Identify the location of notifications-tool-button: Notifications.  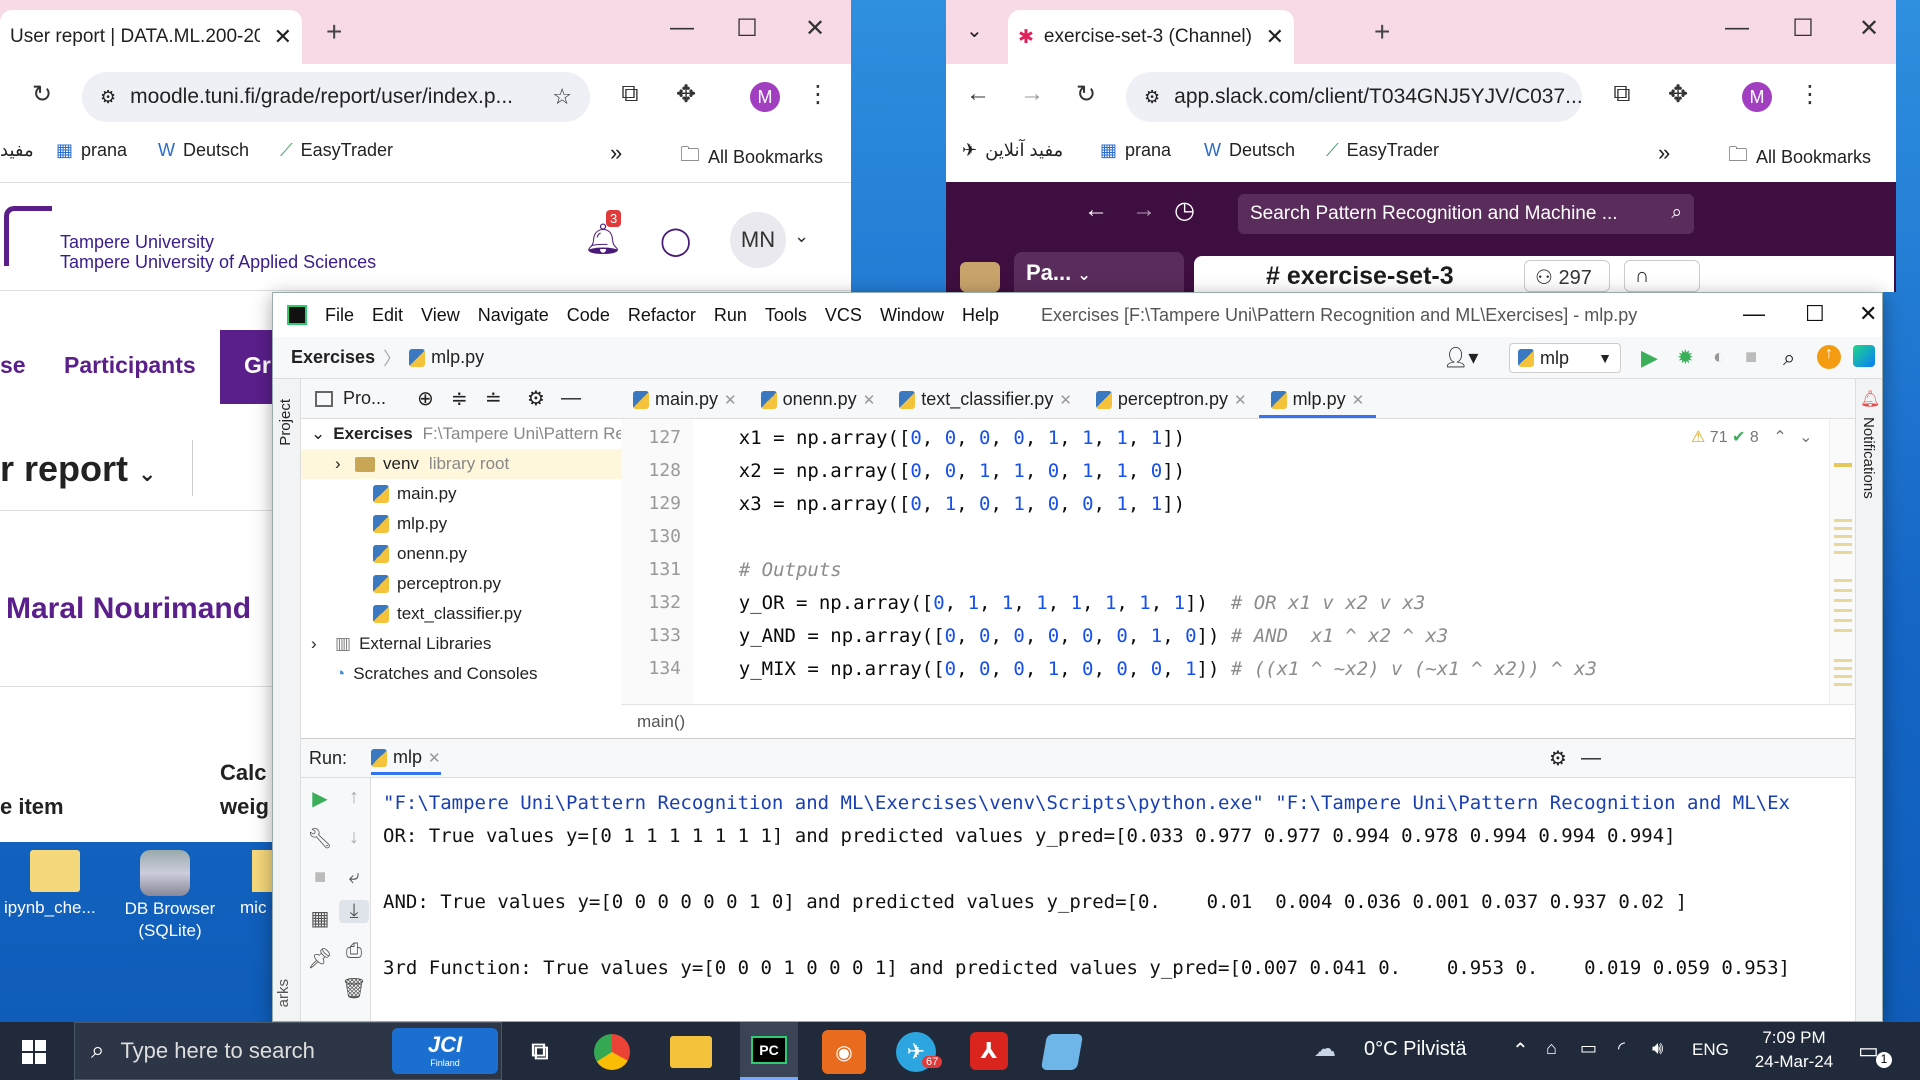
(1868, 458).